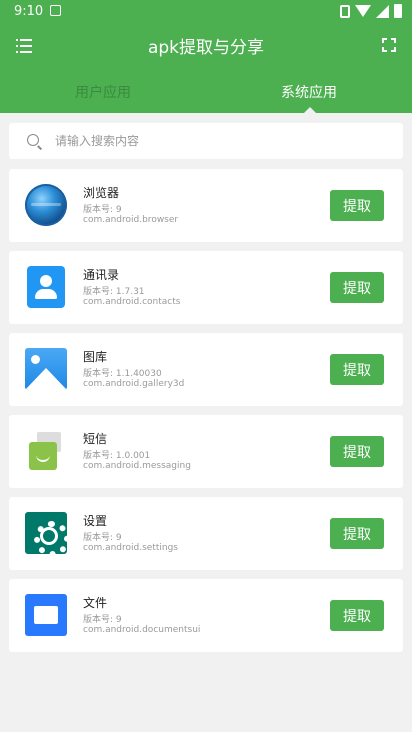  What do you see at coordinates (114, 292) in the screenshot?
I see `app-version: 版本号: 1.7.31` at bounding box center [114, 292].